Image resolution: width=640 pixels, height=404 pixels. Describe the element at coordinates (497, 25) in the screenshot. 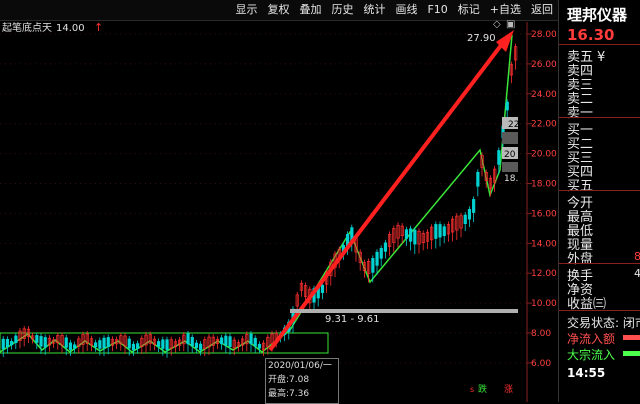

I see `peak-diamond-icon: ◇` at that location.